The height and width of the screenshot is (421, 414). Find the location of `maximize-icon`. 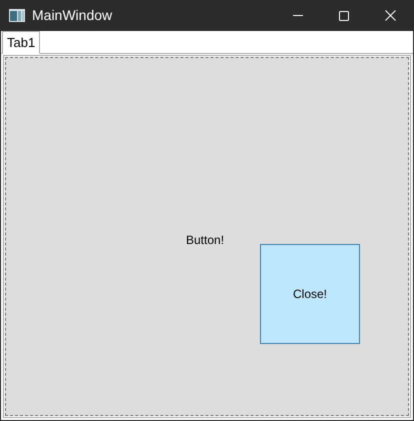

maximize-icon is located at coordinates (344, 15).